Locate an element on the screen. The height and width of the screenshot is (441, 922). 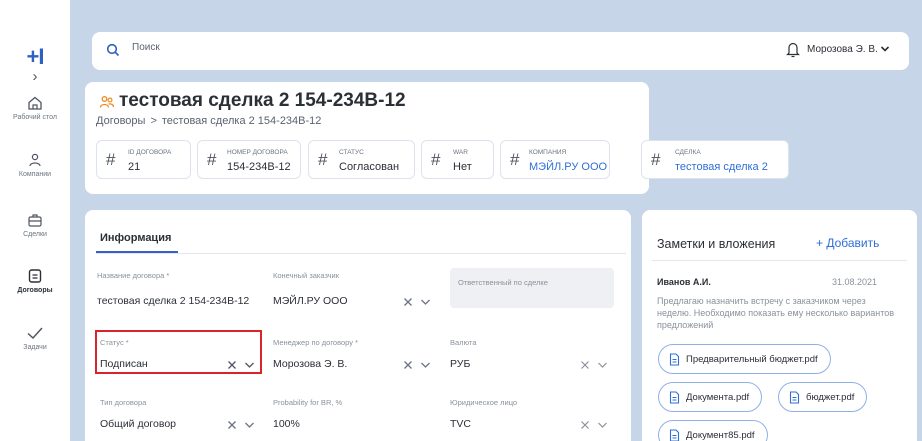
note-date: 31.08.2021 is located at coordinates (855, 282).